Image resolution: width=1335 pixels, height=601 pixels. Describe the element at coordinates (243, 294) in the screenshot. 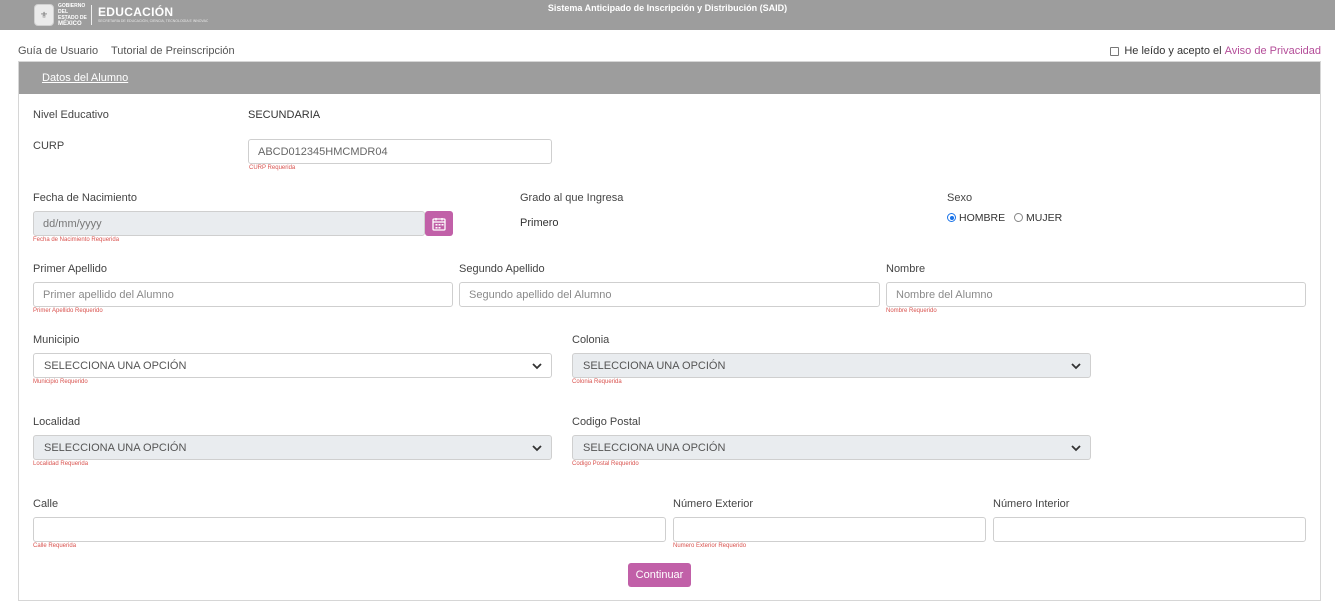

I see `primer-apellido-input: Primer apellido del Alumno` at that location.